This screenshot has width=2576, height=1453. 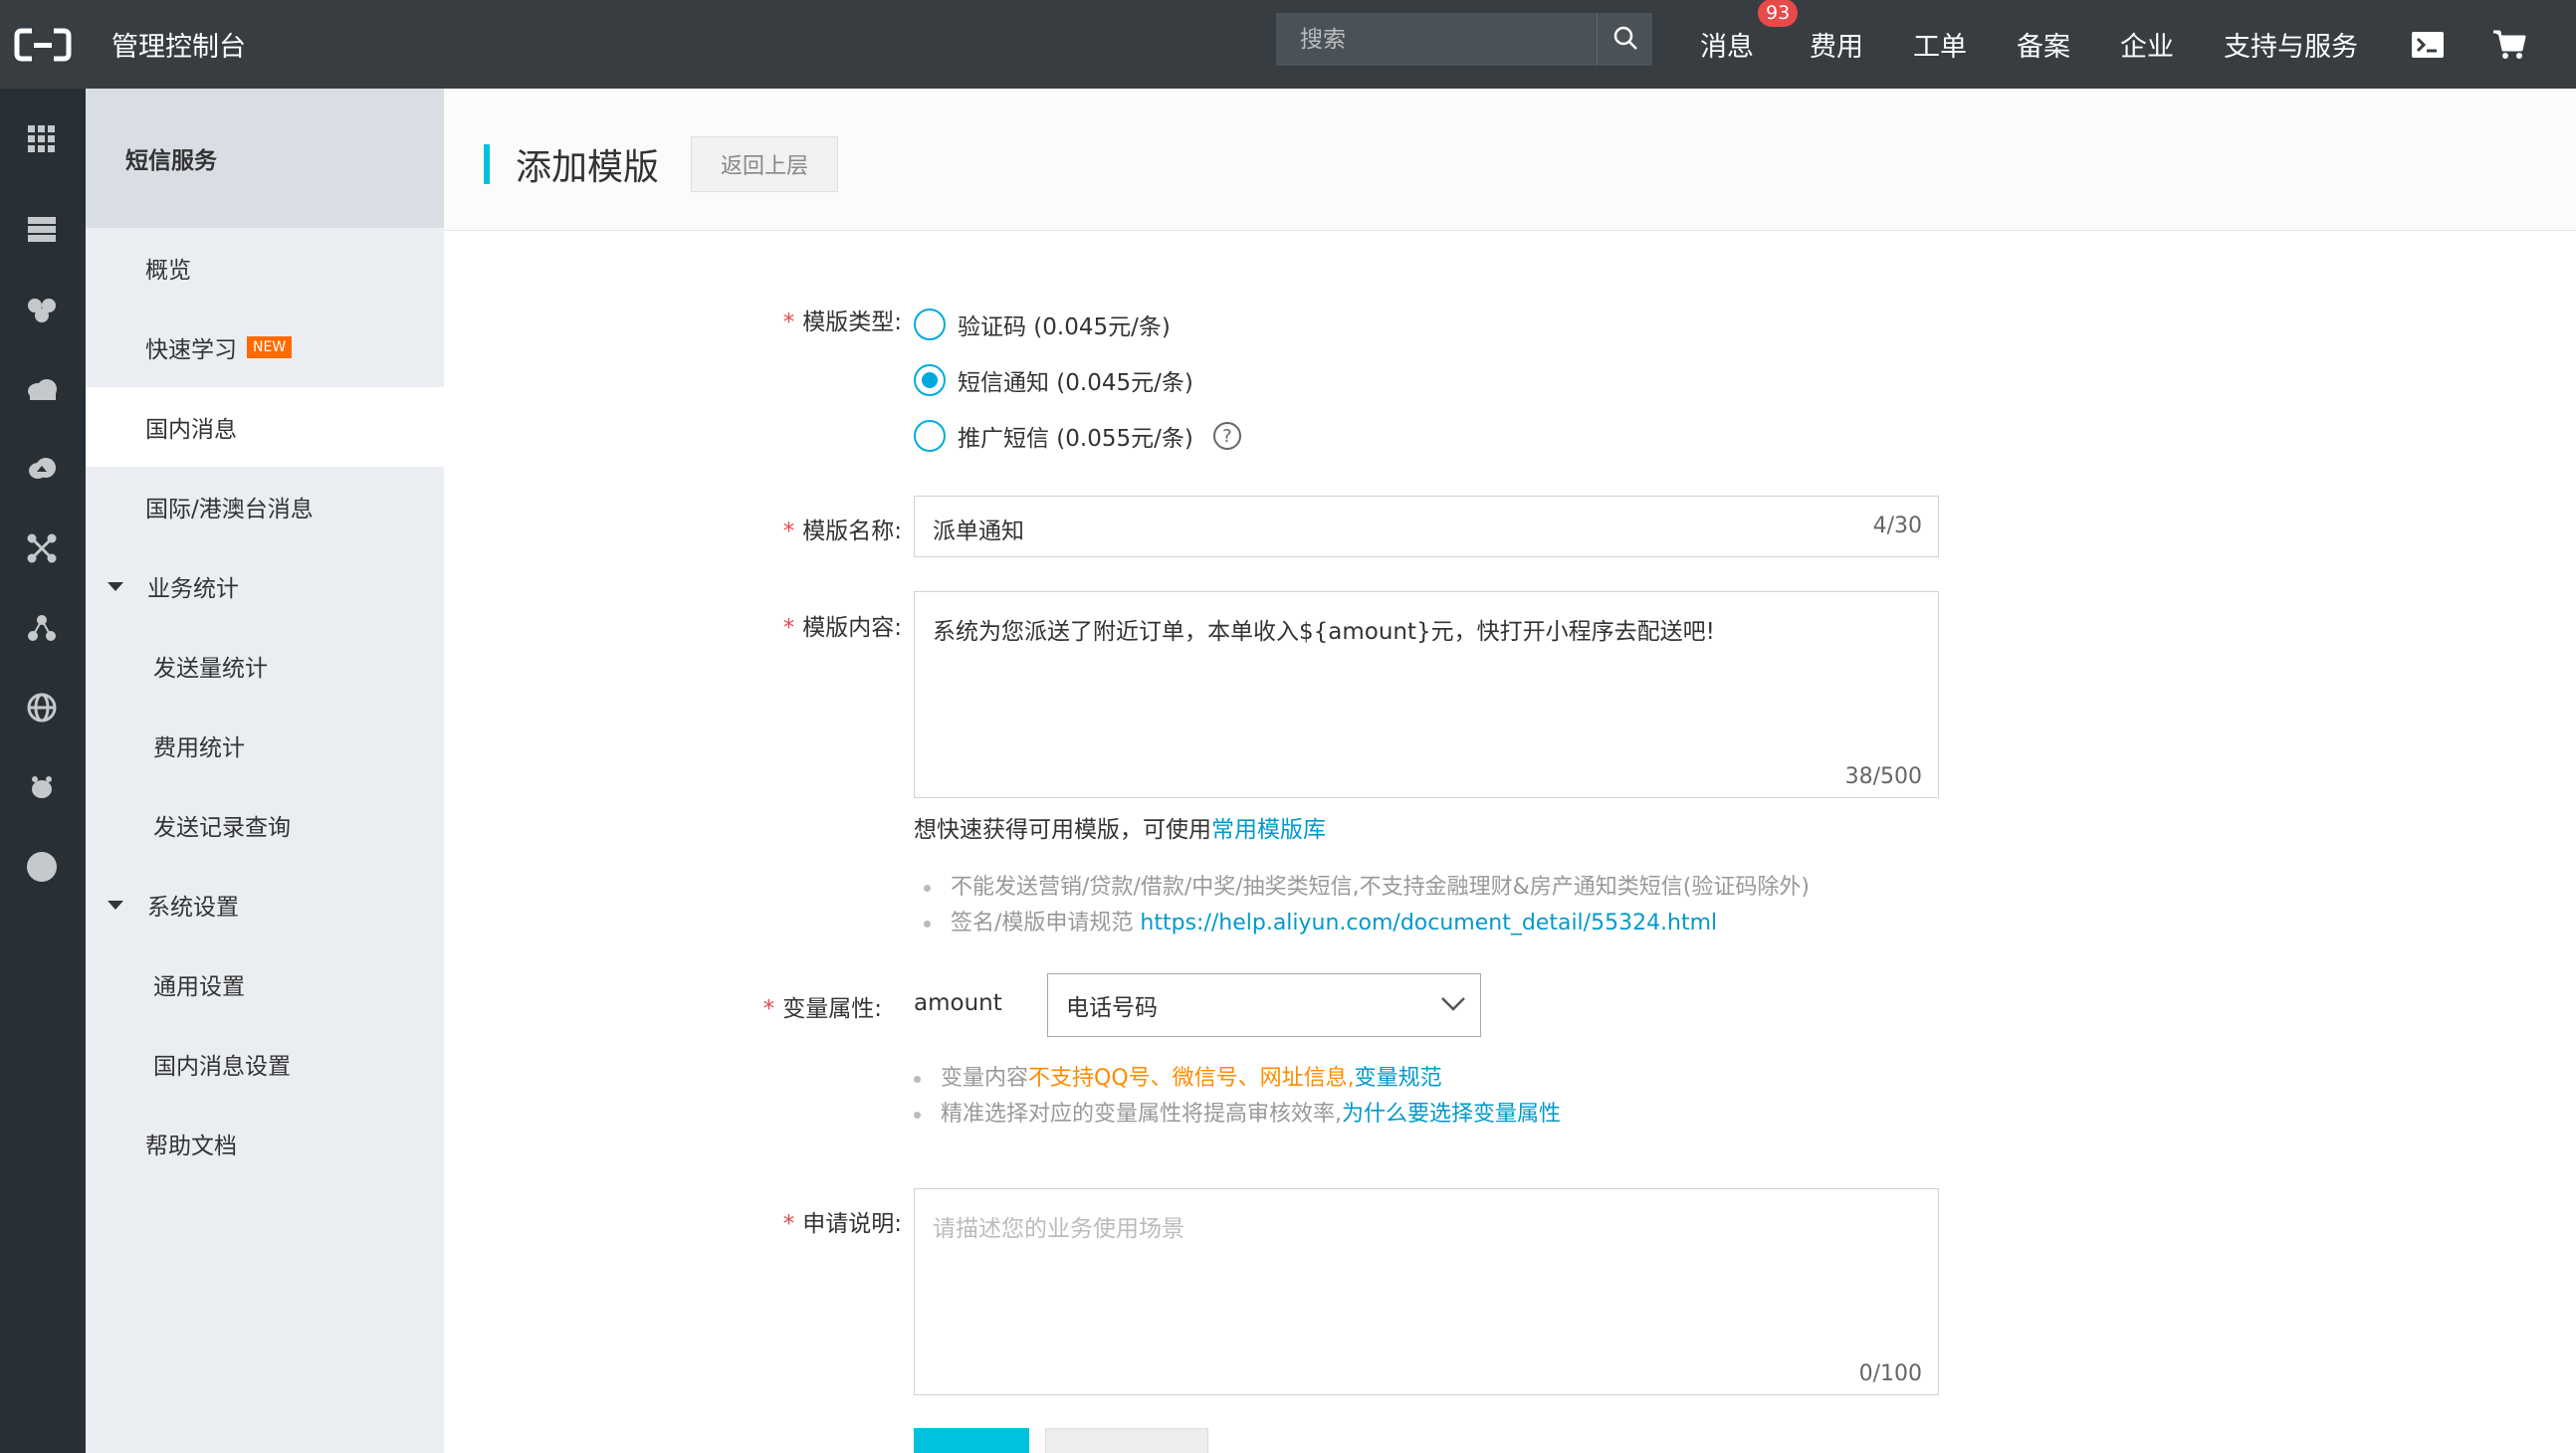 What do you see at coordinates (588, 167) in the screenshot?
I see `page-title: 添加模版` at bounding box center [588, 167].